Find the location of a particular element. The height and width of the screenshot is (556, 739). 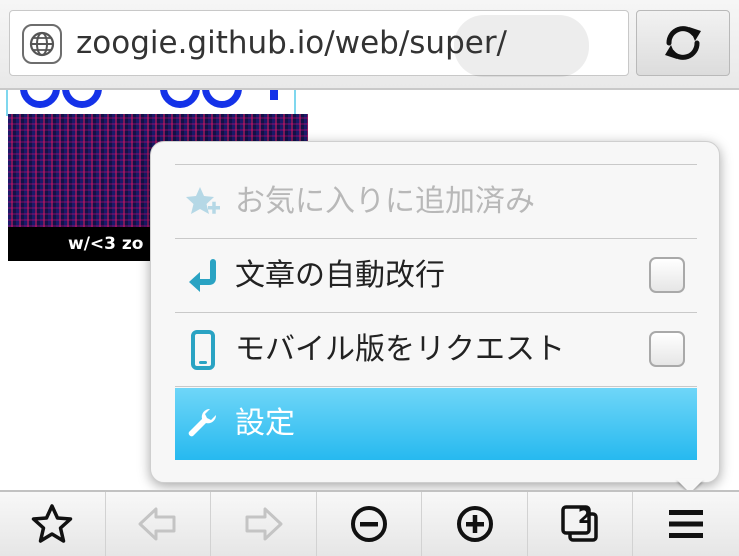

menu-button is located at coordinates (686, 524).